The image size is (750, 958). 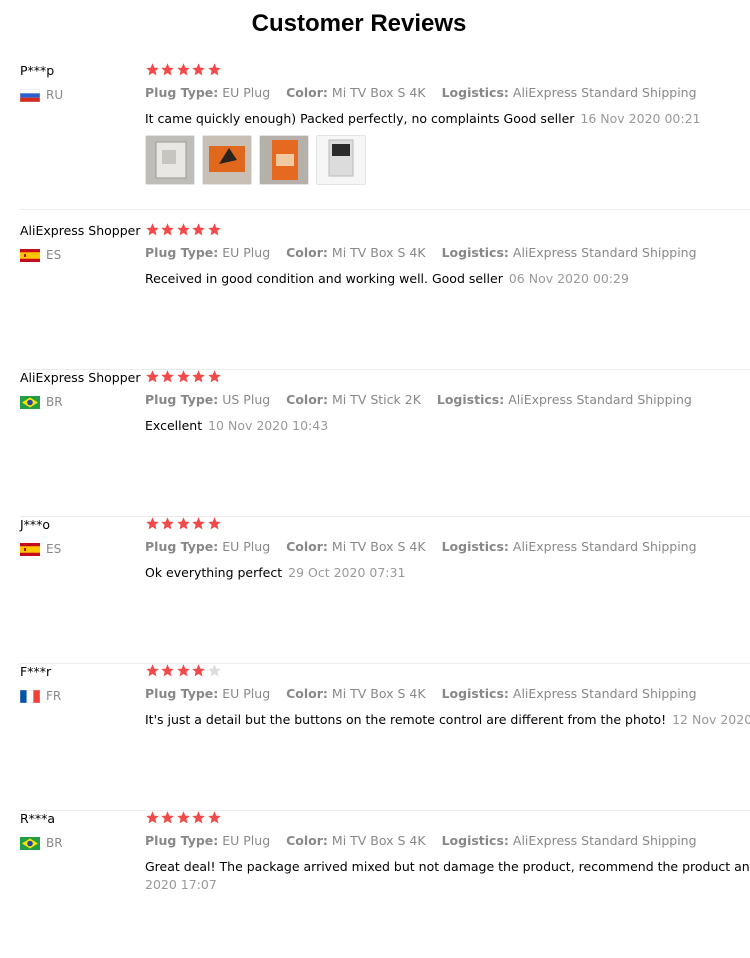 What do you see at coordinates (246, 399) in the screenshot?
I see `plug-type-value: US Plug` at bounding box center [246, 399].